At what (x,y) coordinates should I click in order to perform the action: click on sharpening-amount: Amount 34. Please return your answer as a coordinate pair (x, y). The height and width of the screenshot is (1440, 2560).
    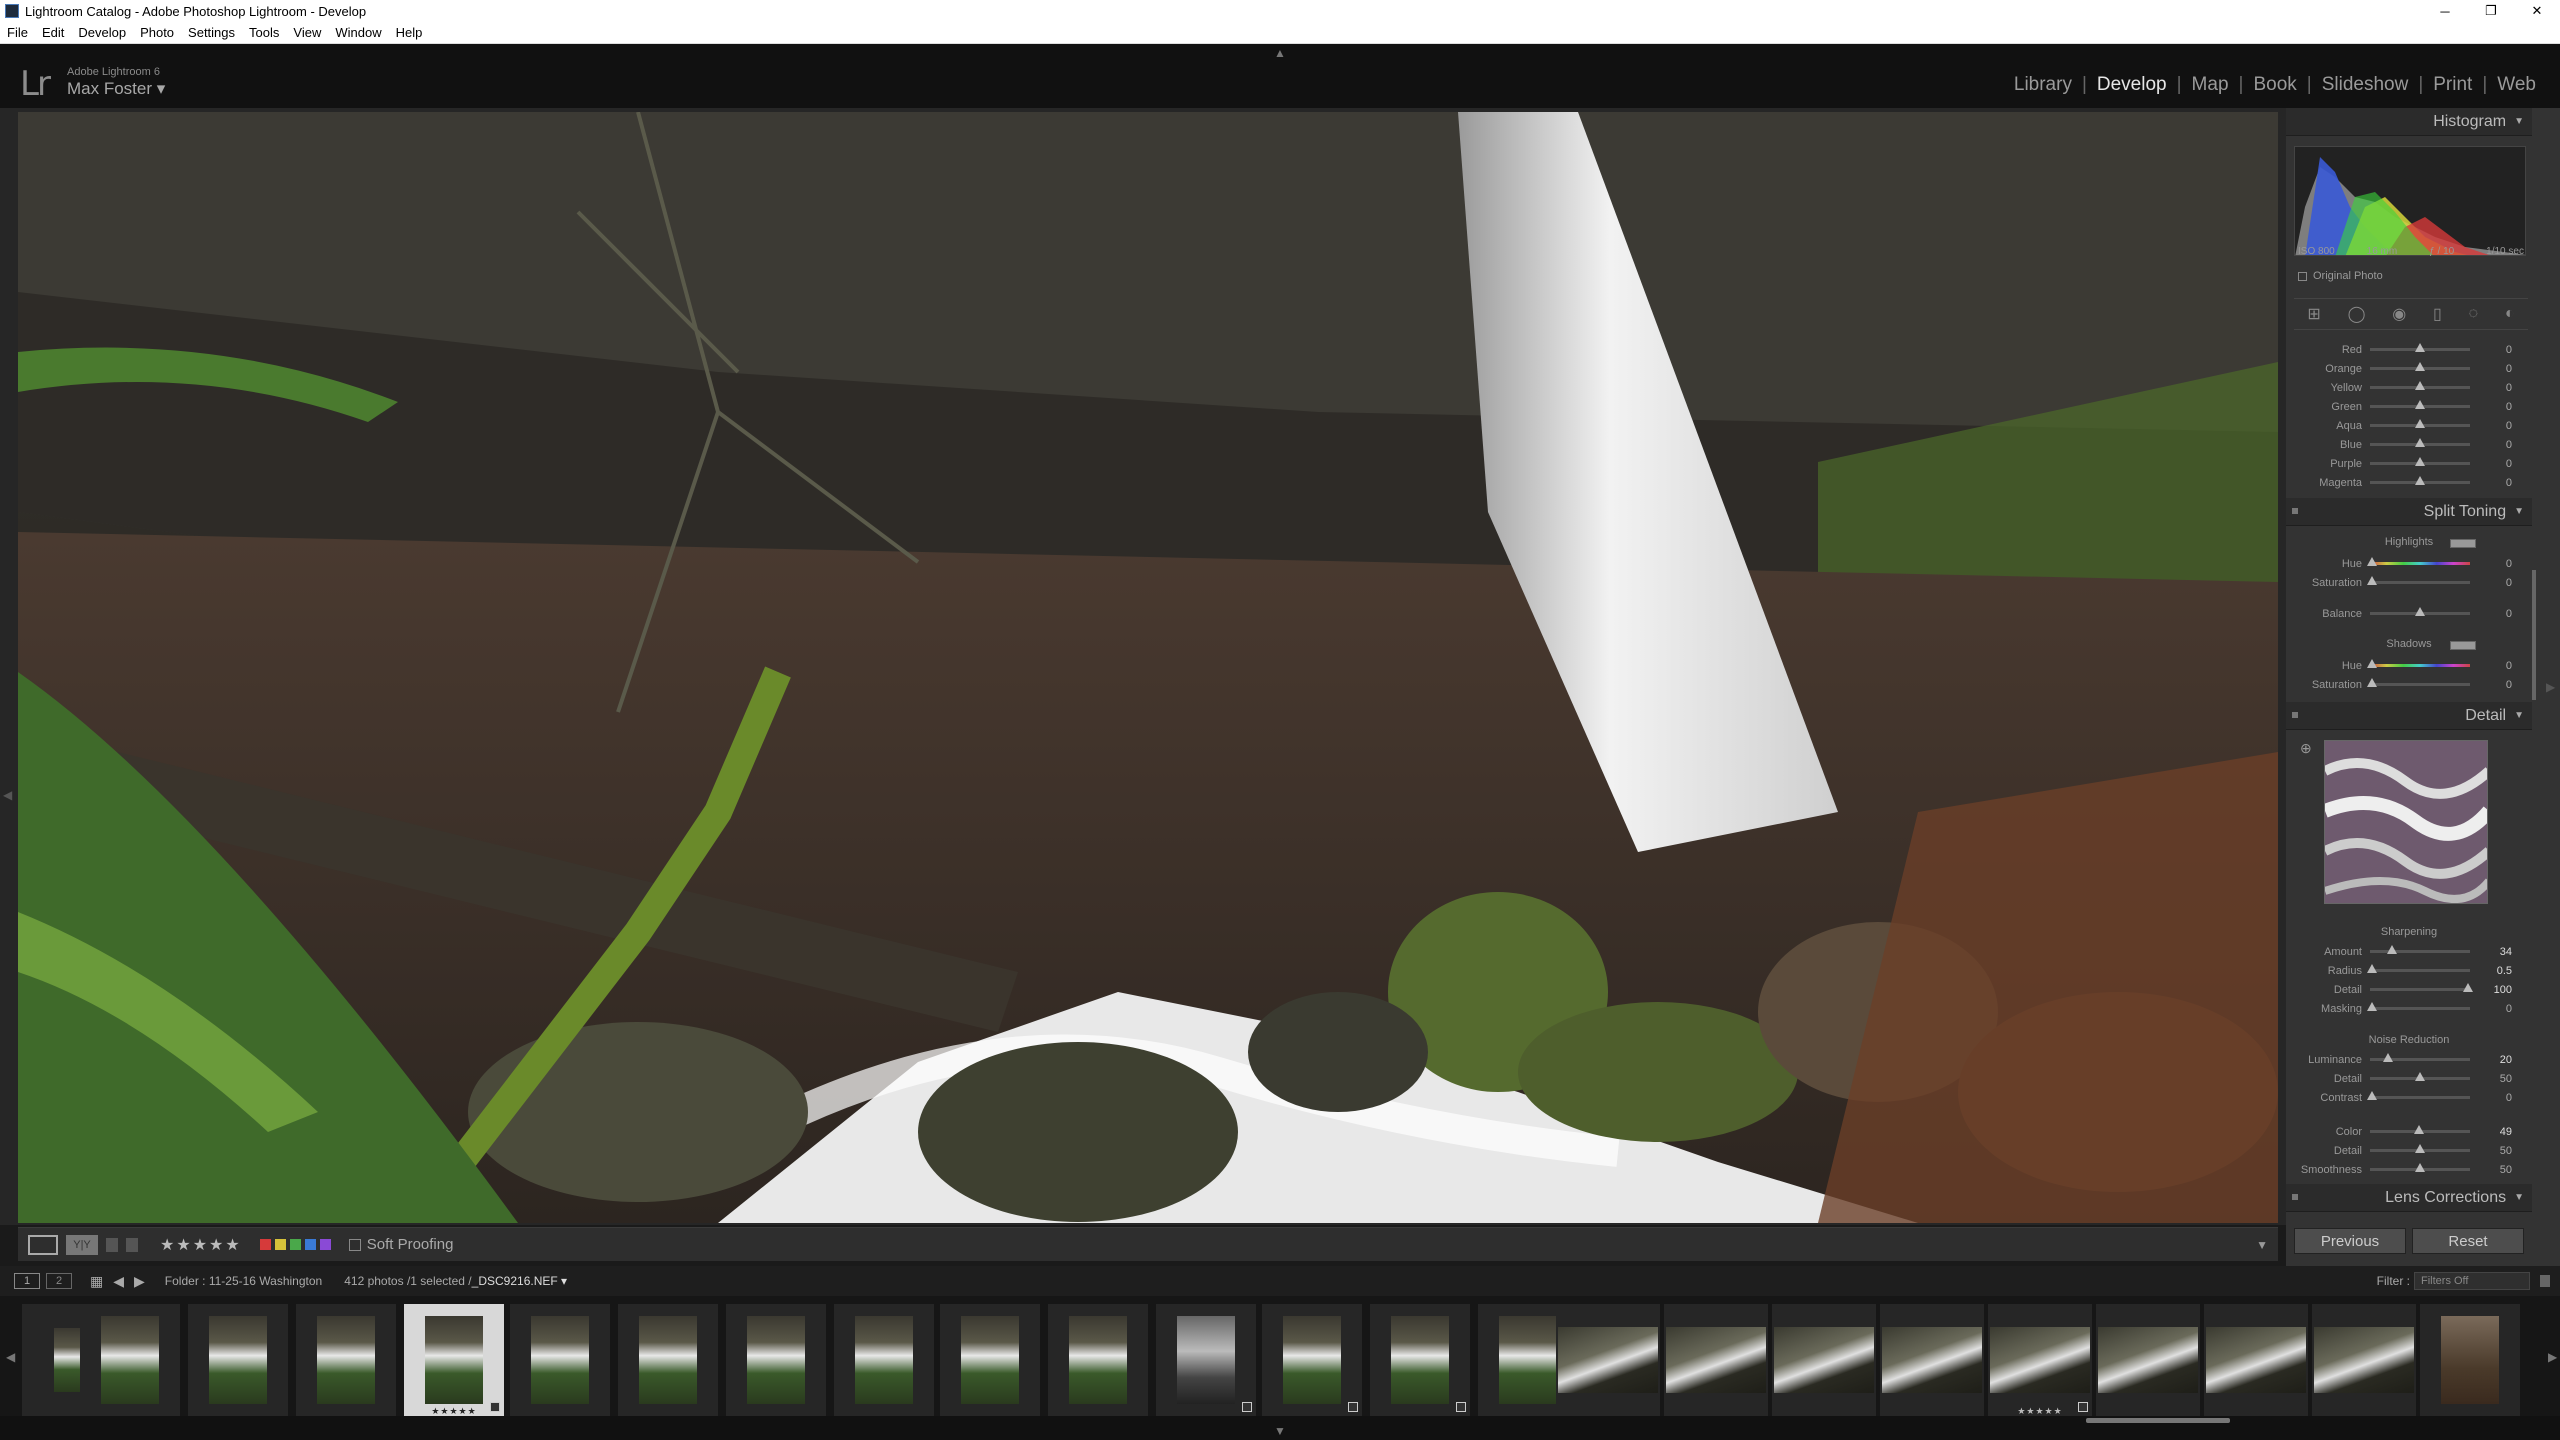
    Looking at the image, I should click on (2409, 951).